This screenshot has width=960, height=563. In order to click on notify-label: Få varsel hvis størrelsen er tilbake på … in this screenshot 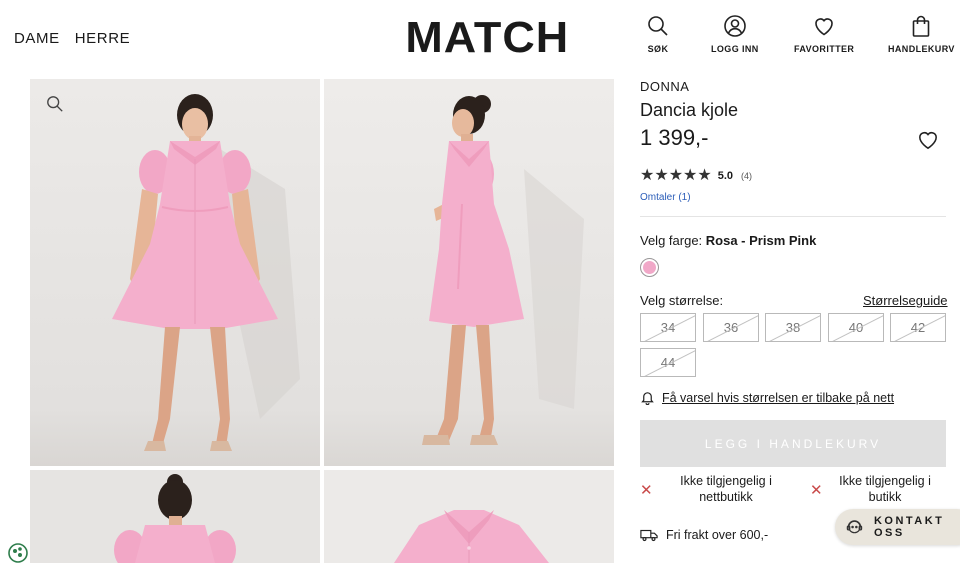, I will do `click(778, 397)`.